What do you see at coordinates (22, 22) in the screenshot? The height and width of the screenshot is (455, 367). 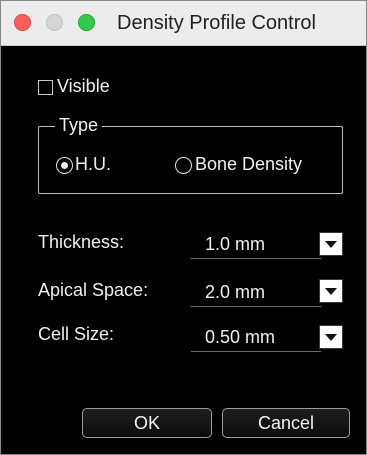 I see `close-window-icon` at bounding box center [22, 22].